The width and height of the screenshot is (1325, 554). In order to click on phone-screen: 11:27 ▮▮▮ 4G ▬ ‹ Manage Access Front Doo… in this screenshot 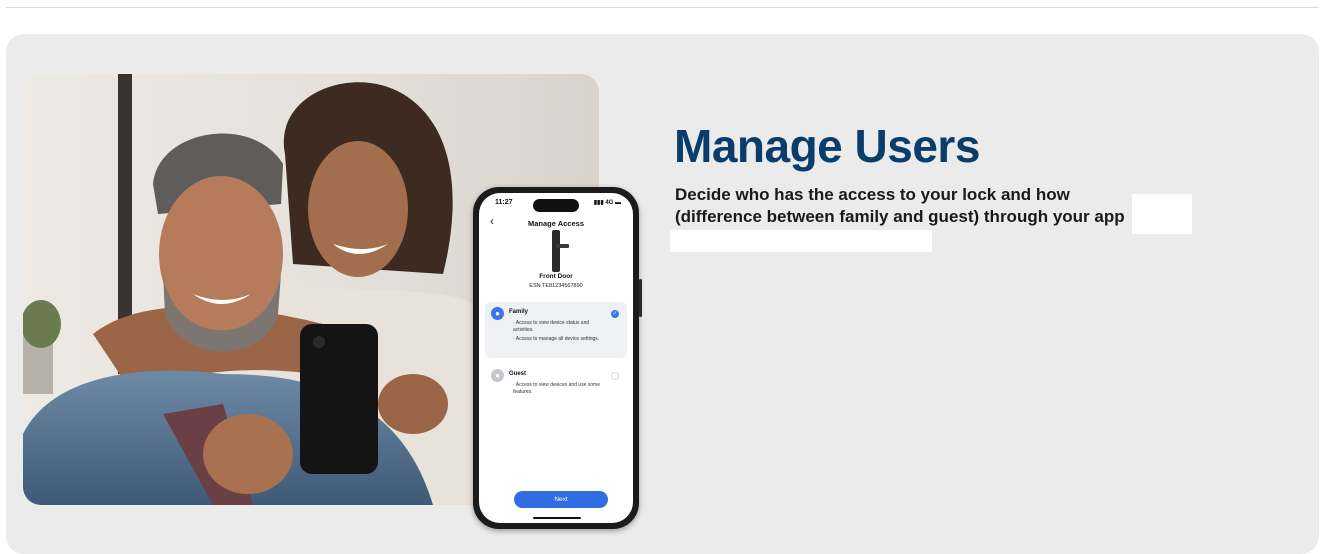, I will do `click(556, 358)`.